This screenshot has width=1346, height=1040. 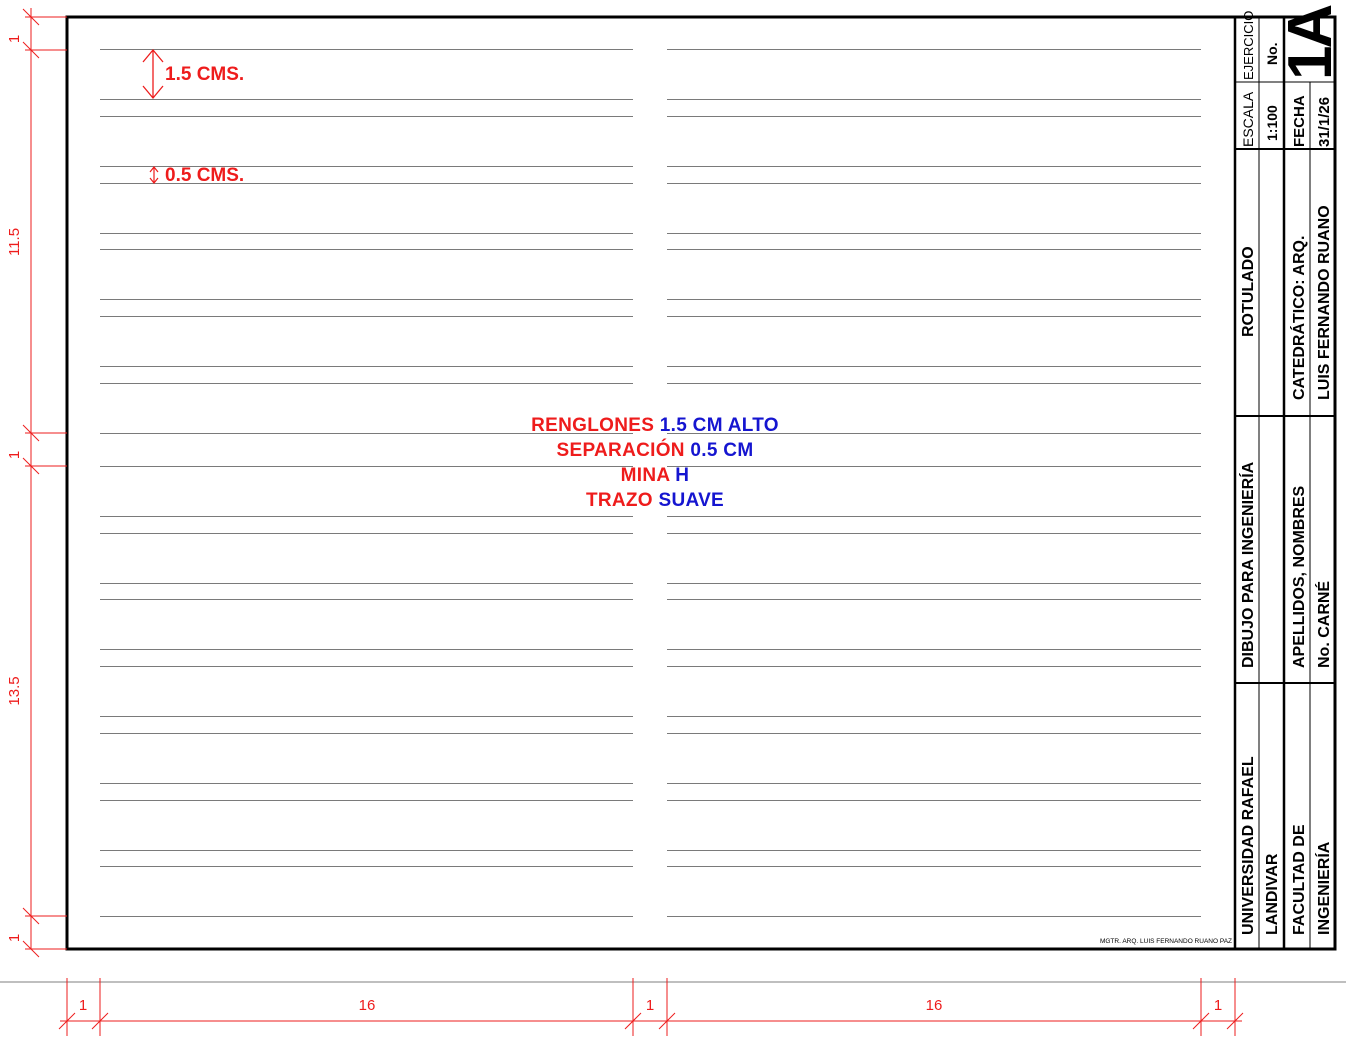 I want to click on university-line2: LANDIVAR, so click(x=1272, y=894).